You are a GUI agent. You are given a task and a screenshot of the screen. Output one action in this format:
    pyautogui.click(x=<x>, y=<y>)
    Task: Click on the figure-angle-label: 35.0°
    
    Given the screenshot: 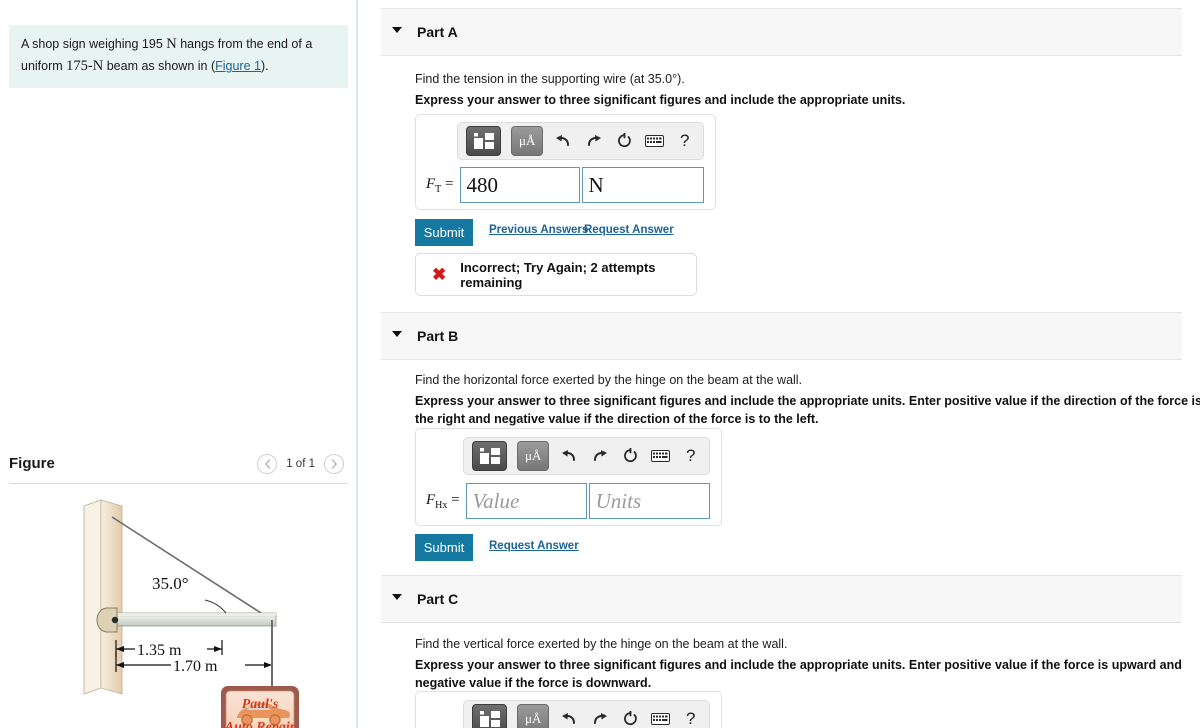 What is the action you would take?
    pyautogui.click(x=170, y=583)
    